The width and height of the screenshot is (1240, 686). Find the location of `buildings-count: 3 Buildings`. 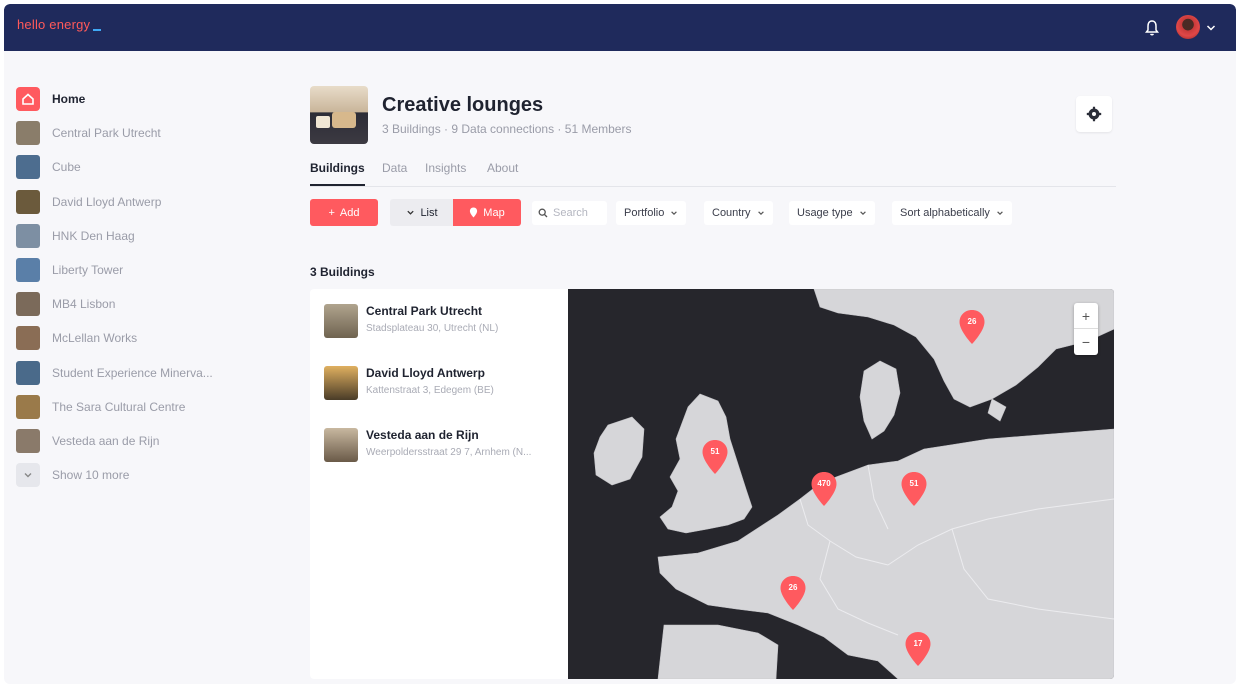

buildings-count: 3 Buildings is located at coordinates (342, 272).